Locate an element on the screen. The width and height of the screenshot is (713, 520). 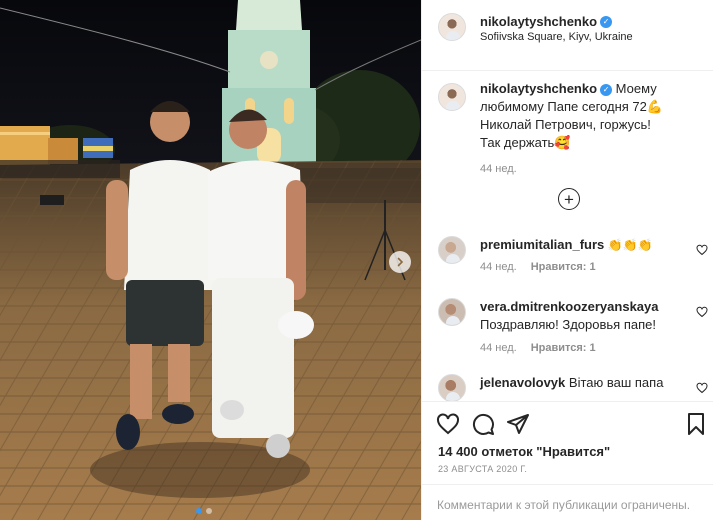
plus-circle-icon: + is located at coordinates (569, 199).